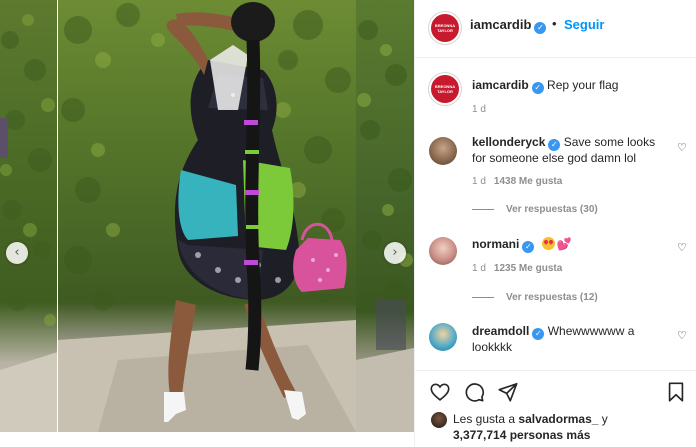 The width and height of the screenshot is (696, 447). What do you see at coordinates (521, 435) in the screenshot?
I see `likes-count: 3,377,714 personas más` at bounding box center [521, 435].